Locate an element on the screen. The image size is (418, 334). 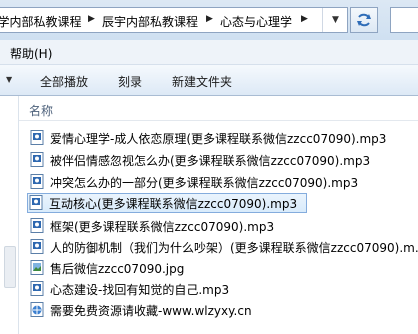
file-row: 被伴侣情感忽视怎么办(更多课程联系微信zzcc07090).mp3 is located at coordinates (223, 160).